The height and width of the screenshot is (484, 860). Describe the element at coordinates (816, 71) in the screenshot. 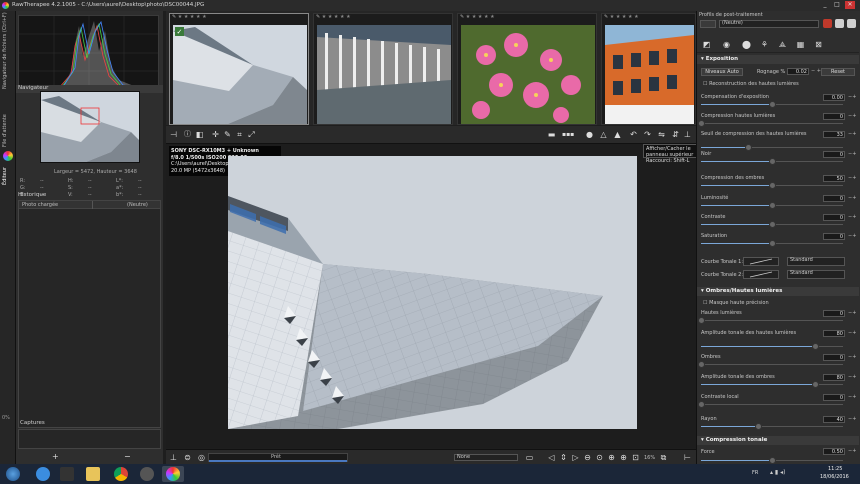

I see `clip-spinner: − +` at that location.